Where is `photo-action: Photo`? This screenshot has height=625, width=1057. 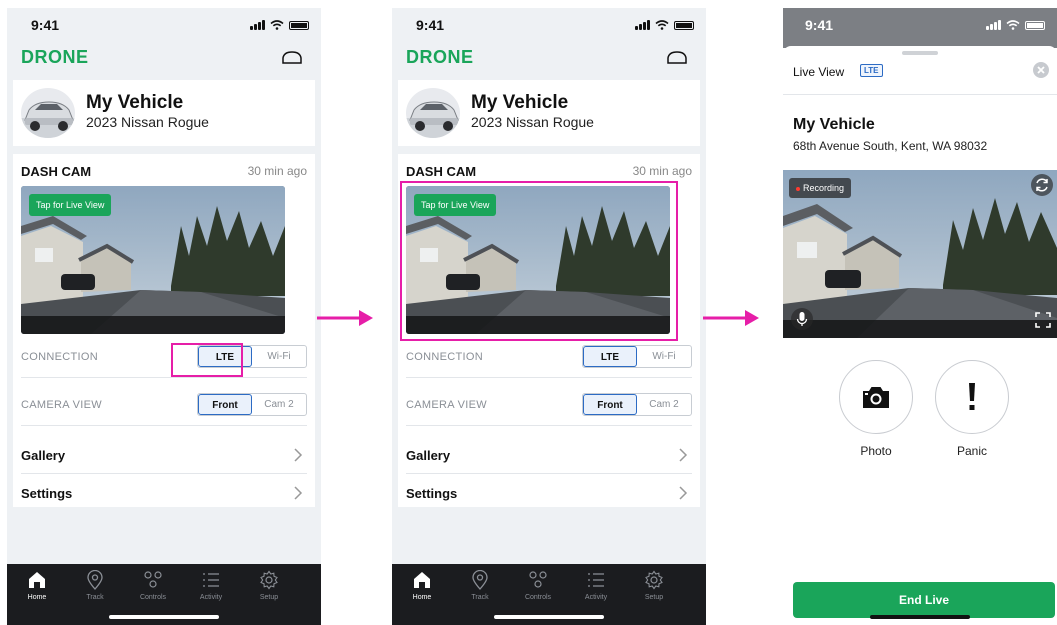 photo-action: Photo is located at coordinates (876, 409).